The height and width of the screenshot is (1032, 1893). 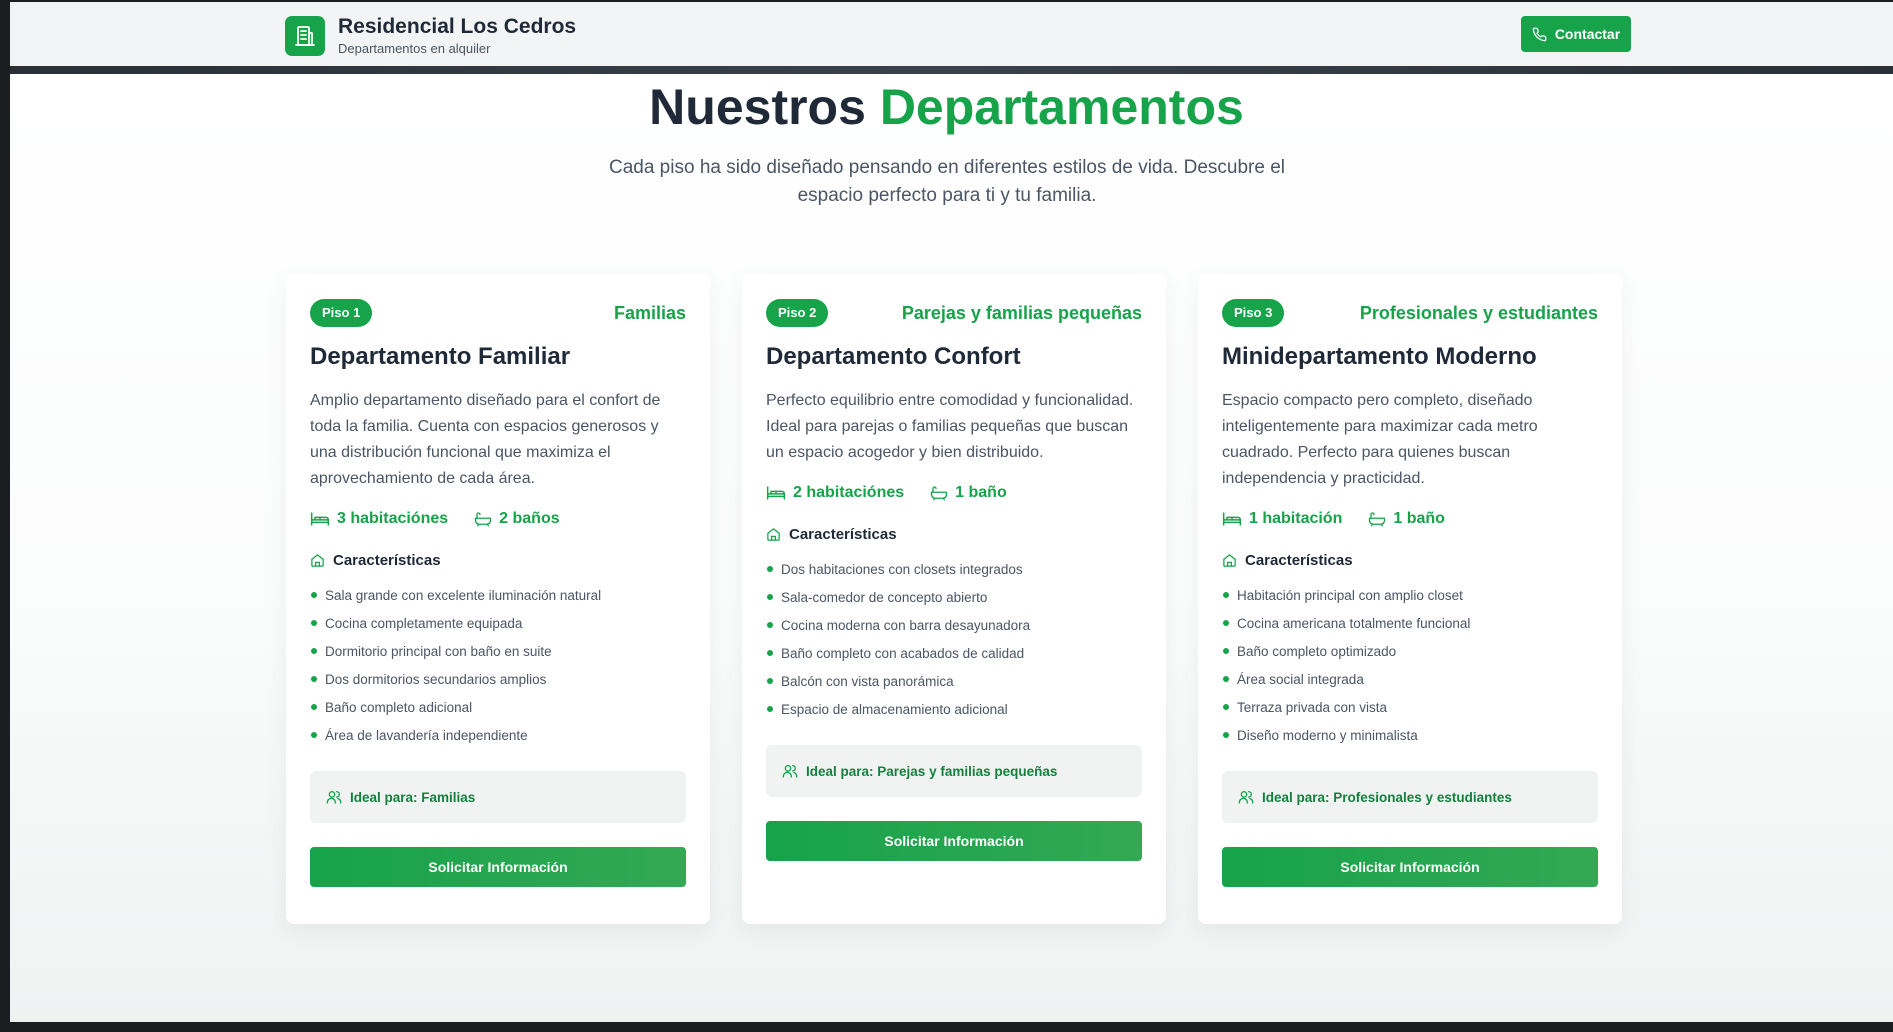 I want to click on ideal-for-text: Ideal para: Familias, so click(x=413, y=797).